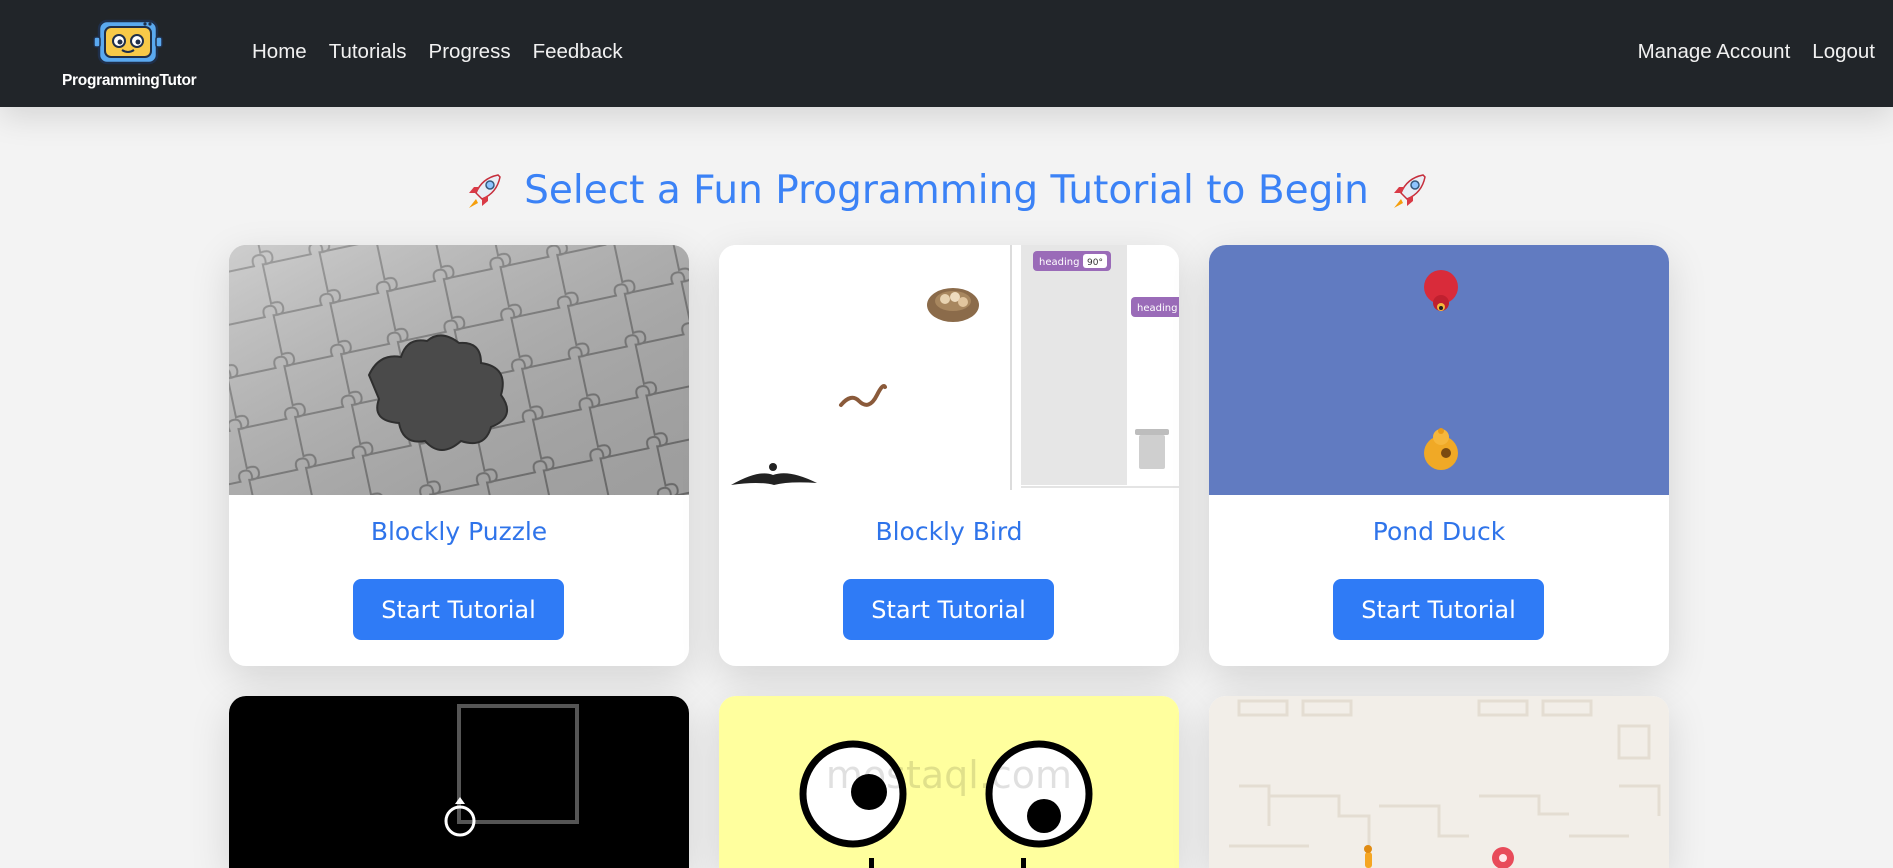 This screenshot has width=1893, height=868. I want to click on nav-links: Home Tutorials Progress Feedback, so click(437, 52).